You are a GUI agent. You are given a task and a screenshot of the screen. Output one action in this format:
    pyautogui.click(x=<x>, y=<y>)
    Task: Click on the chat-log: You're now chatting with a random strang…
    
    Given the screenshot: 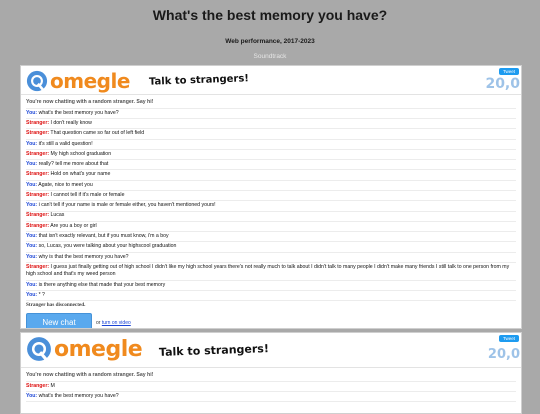 What is the action you would take?
    pyautogui.click(x=271, y=385)
    